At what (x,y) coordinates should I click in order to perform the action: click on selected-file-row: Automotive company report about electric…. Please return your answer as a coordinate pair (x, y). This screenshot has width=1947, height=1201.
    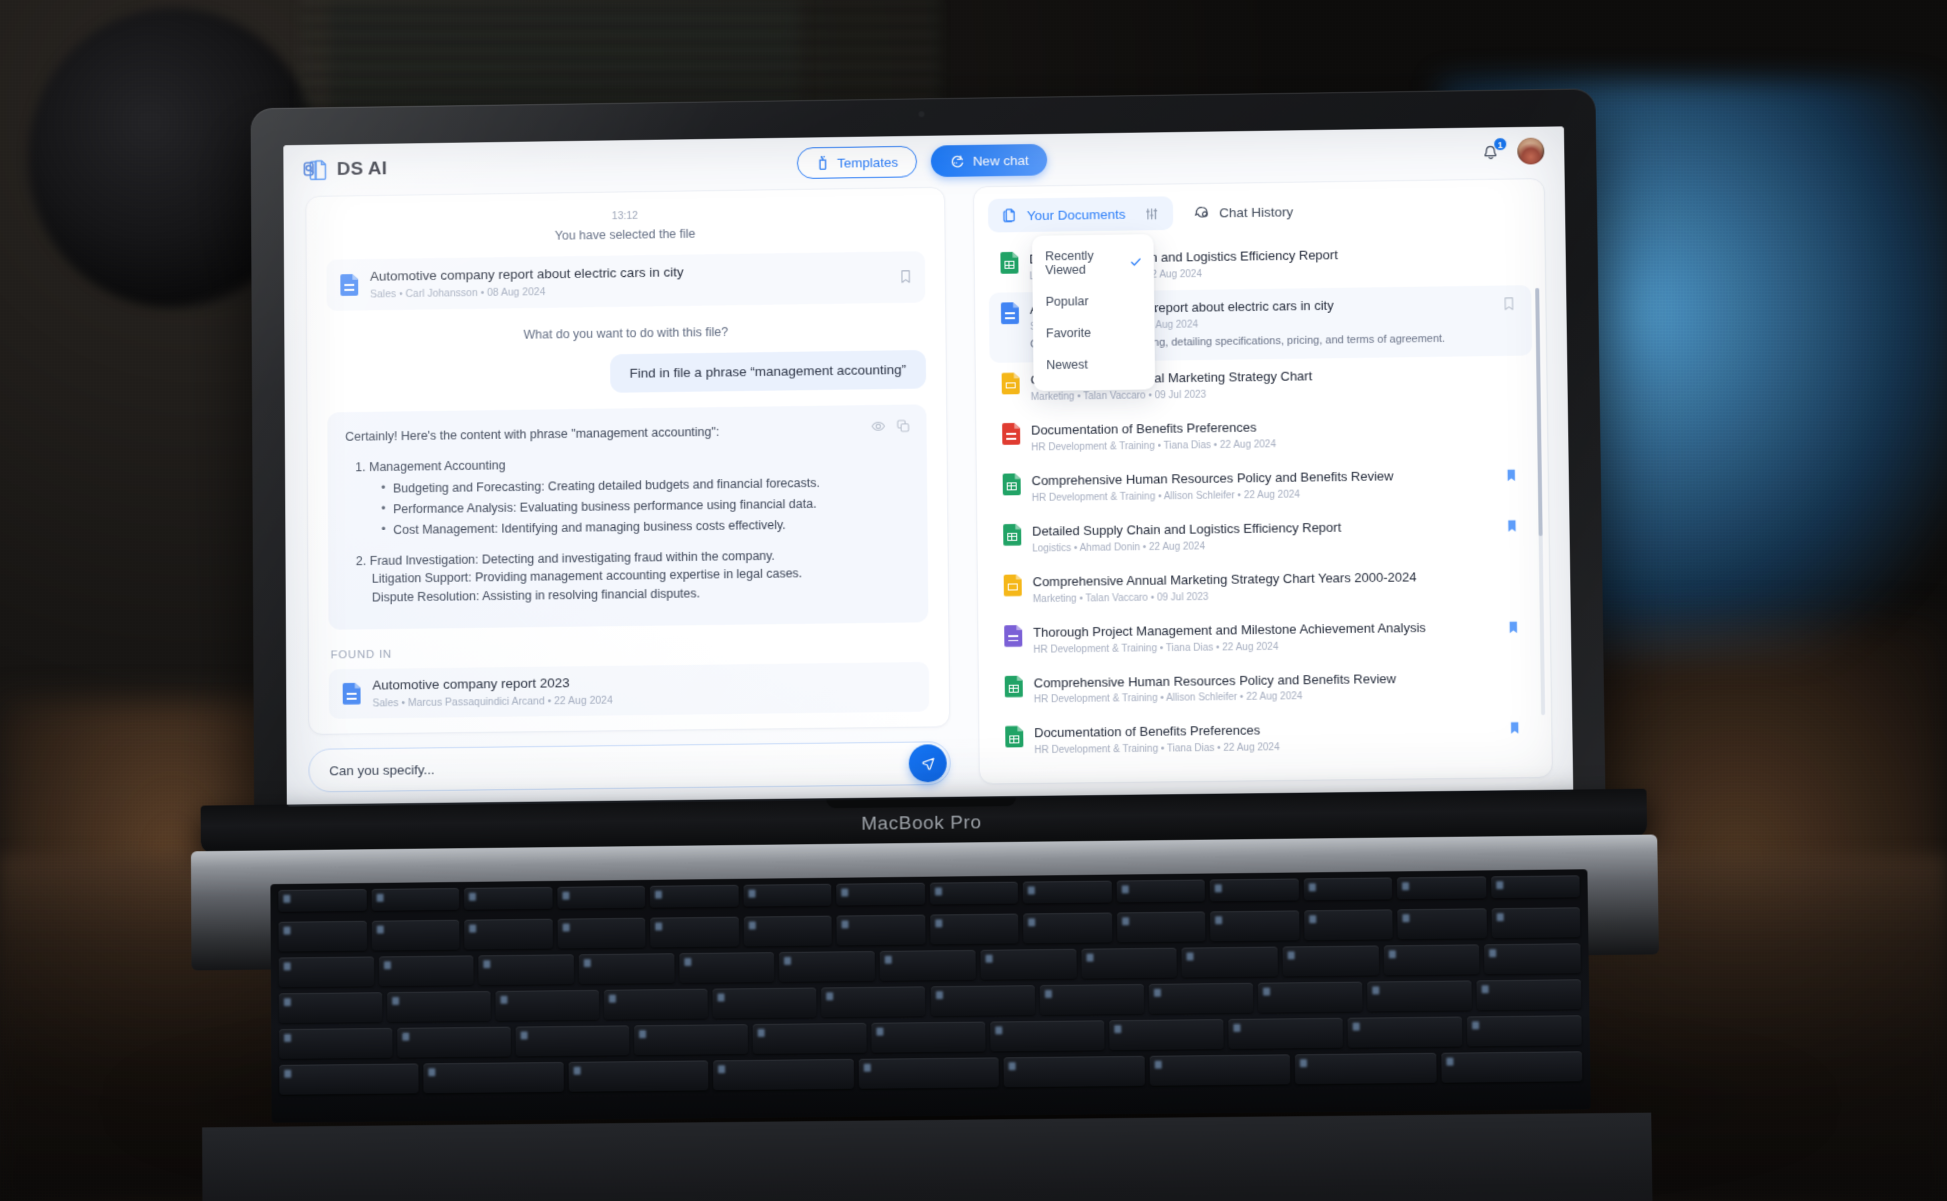
    Looking at the image, I should click on (626, 281).